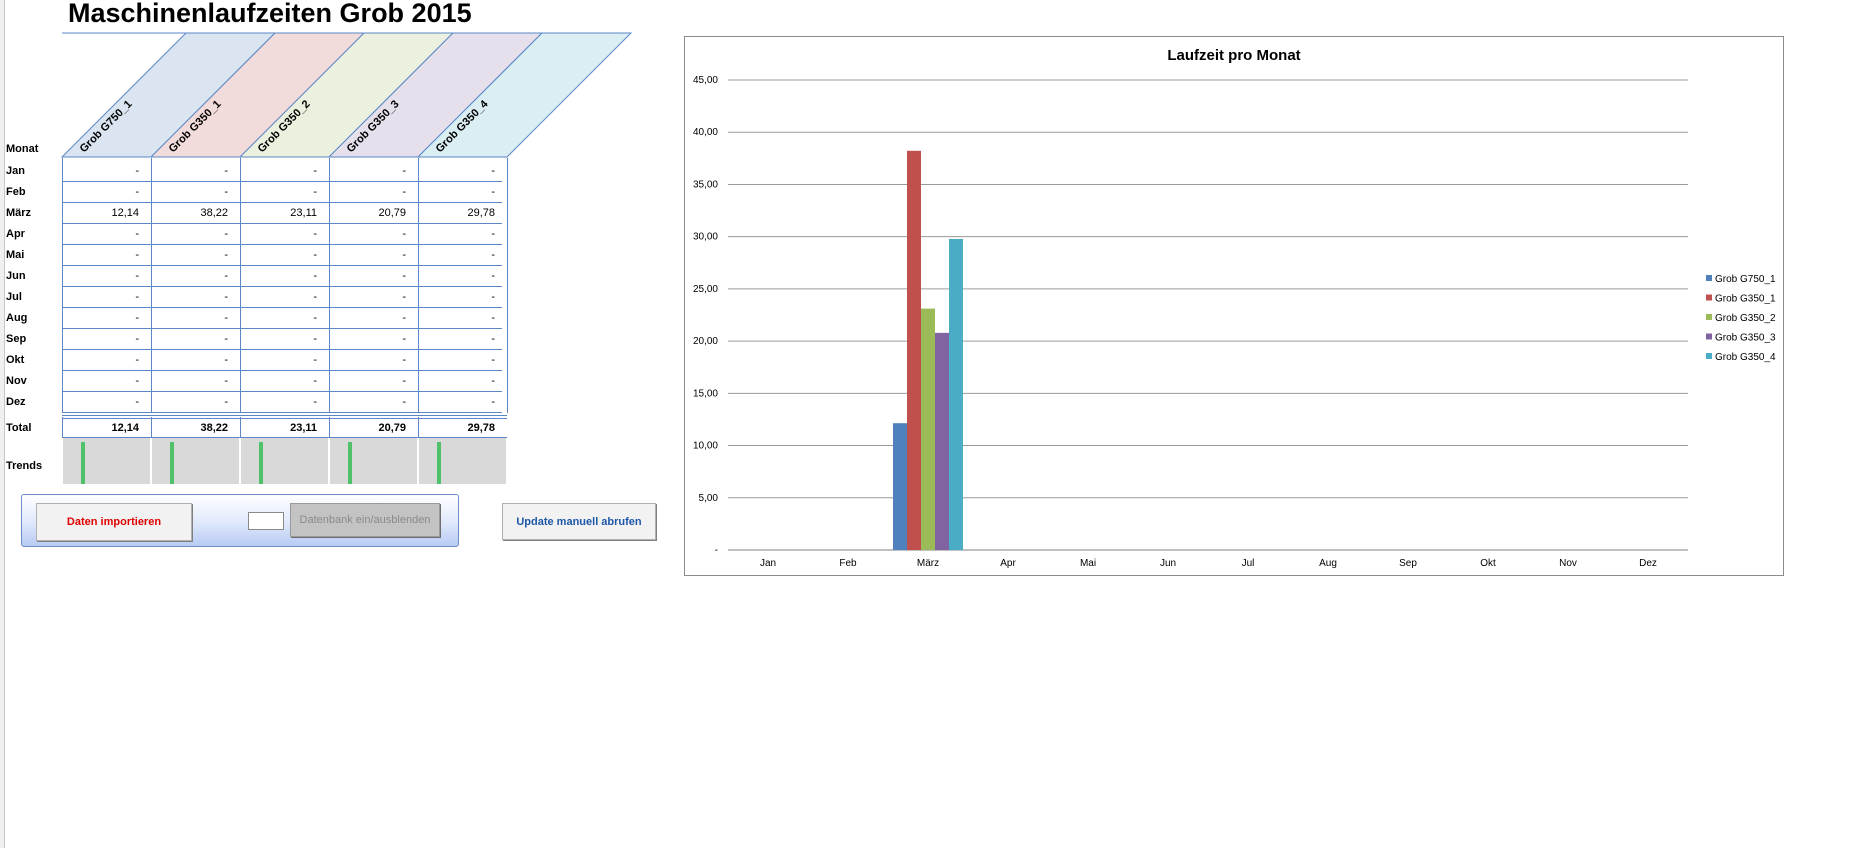  What do you see at coordinates (365, 520) in the screenshot?
I see `db-toggle-button: Datenbank ein/ausblenden` at bounding box center [365, 520].